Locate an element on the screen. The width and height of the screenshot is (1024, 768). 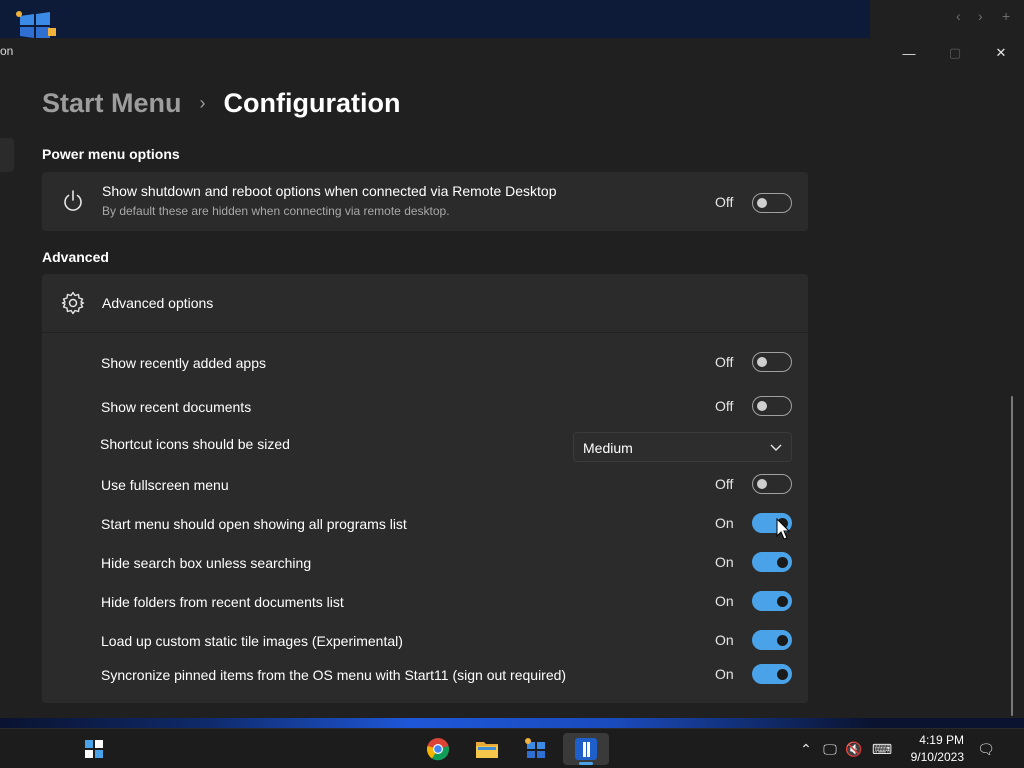
maximize-icon: ▢ is located at coordinates (955, 52).